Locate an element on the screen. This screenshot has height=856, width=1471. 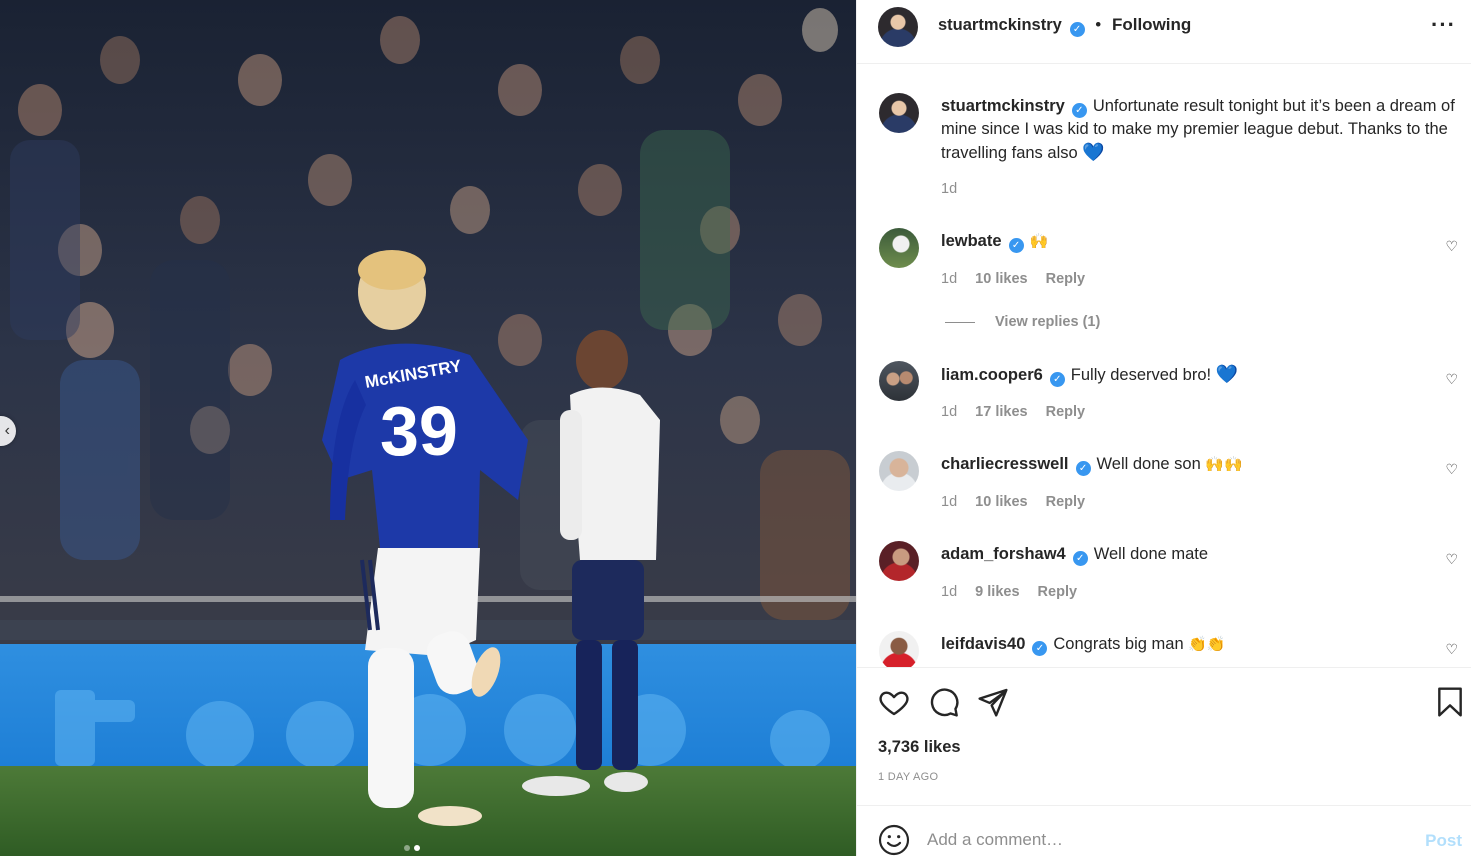
following-button: Following is located at coordinates (1151, 24).